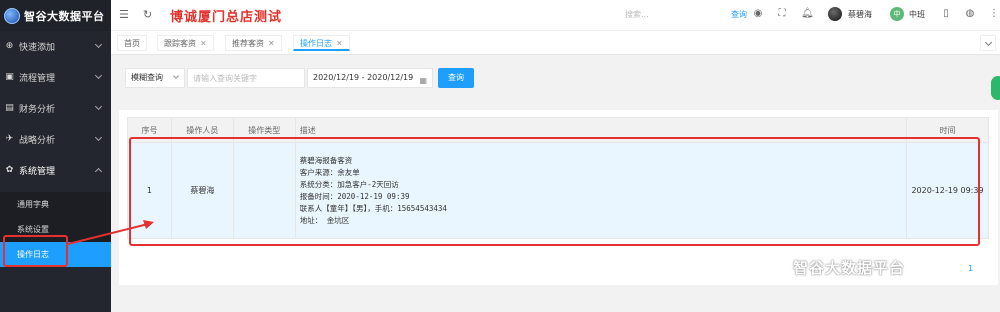 The height and width of the screenshot is (312, 1000). I want to click on sidebar-item-process: ▣ 流程管理, so click(55, 77).